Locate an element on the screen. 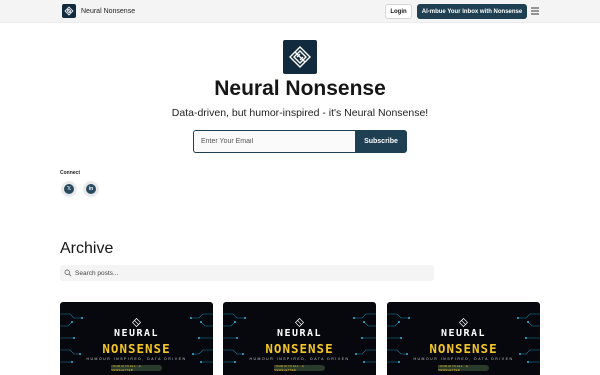 The height and width of the screenshot is (375, 600). publication-logo-icon is located at coordinates (300, 57).